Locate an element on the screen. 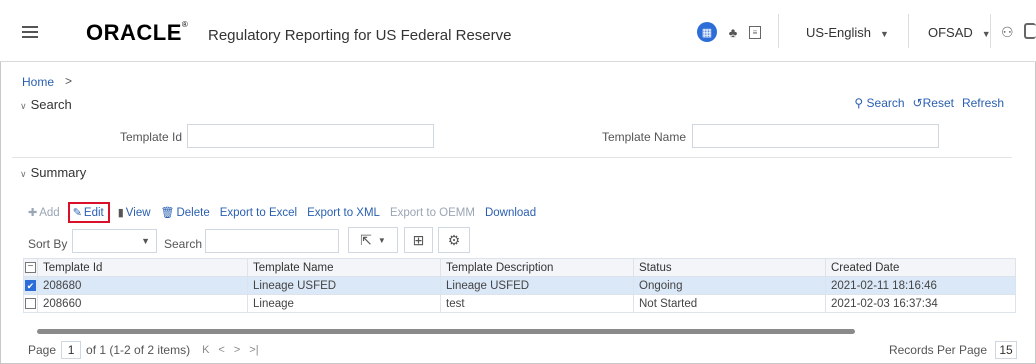 The width and height of the screenshot is (1036, 364). edit-icon: ✎ is located at coordinates (77, 213).